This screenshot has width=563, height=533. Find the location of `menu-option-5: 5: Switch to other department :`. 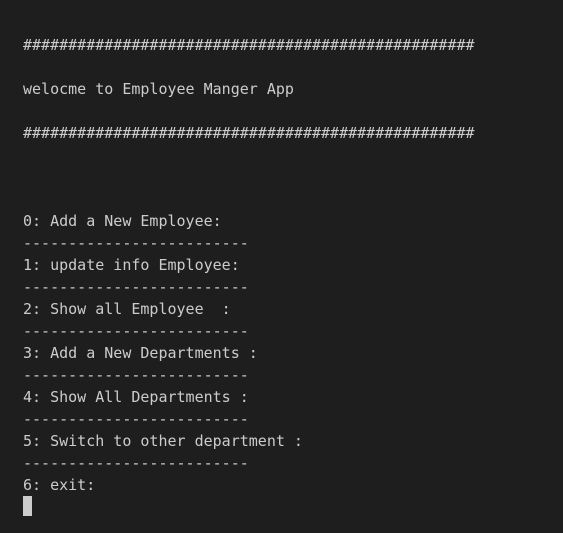

menu-option-5: 5: Switch to other department : is located at coordinates (163, 441).